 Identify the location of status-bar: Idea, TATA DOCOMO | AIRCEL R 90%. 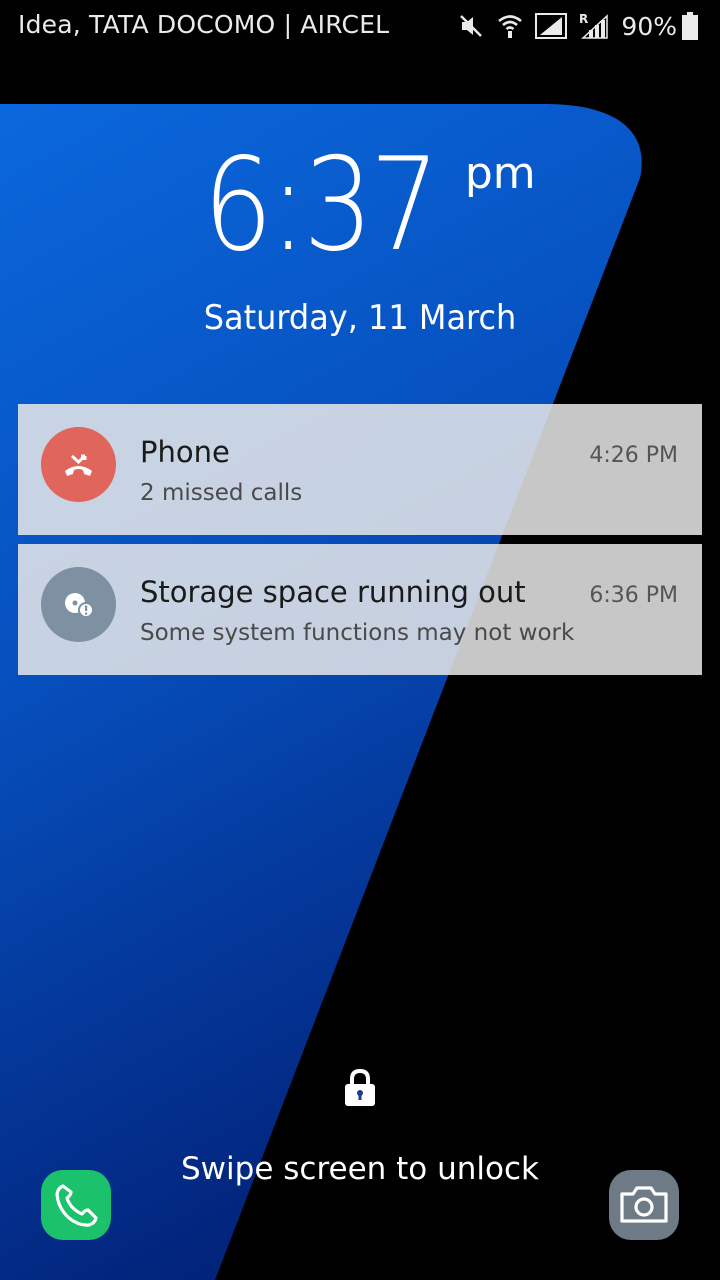
(360, 26).